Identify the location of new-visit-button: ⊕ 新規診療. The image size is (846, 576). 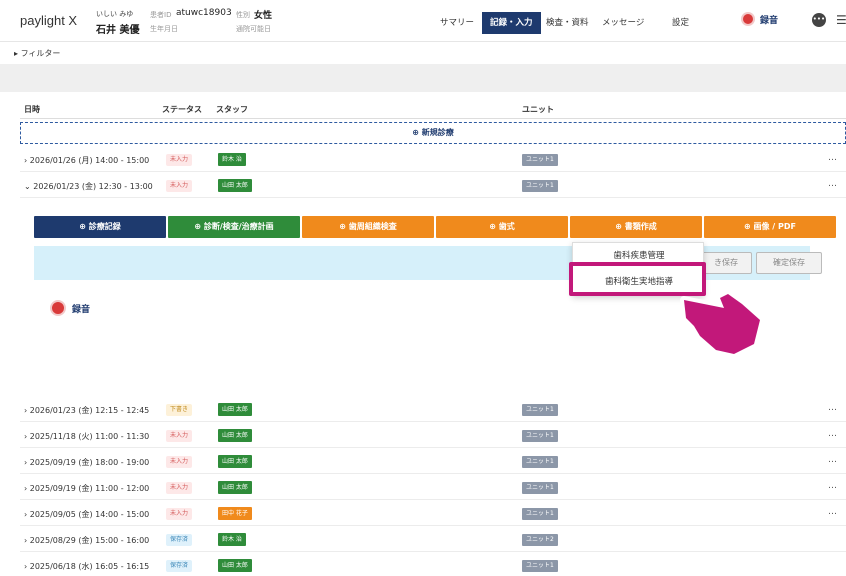
(433, 133).